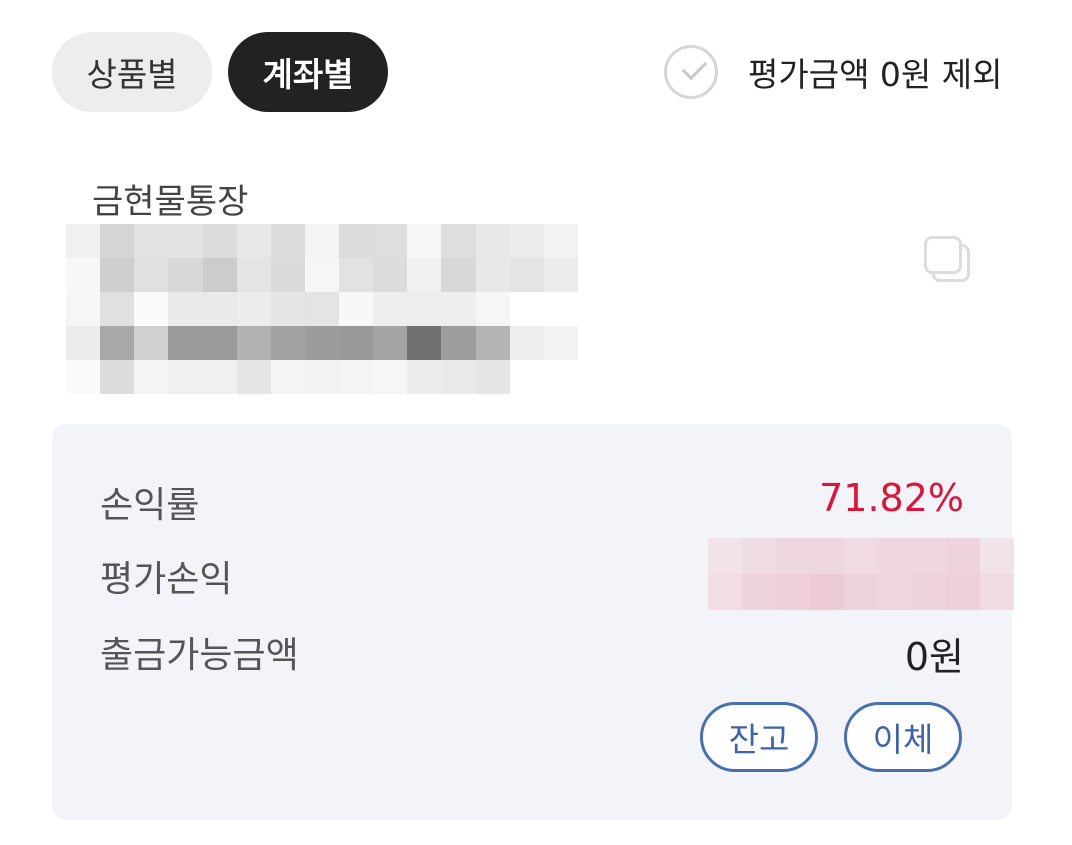 This screenshot has width=1072, height=845. I want to click on copy-icon, so click(948, 260).